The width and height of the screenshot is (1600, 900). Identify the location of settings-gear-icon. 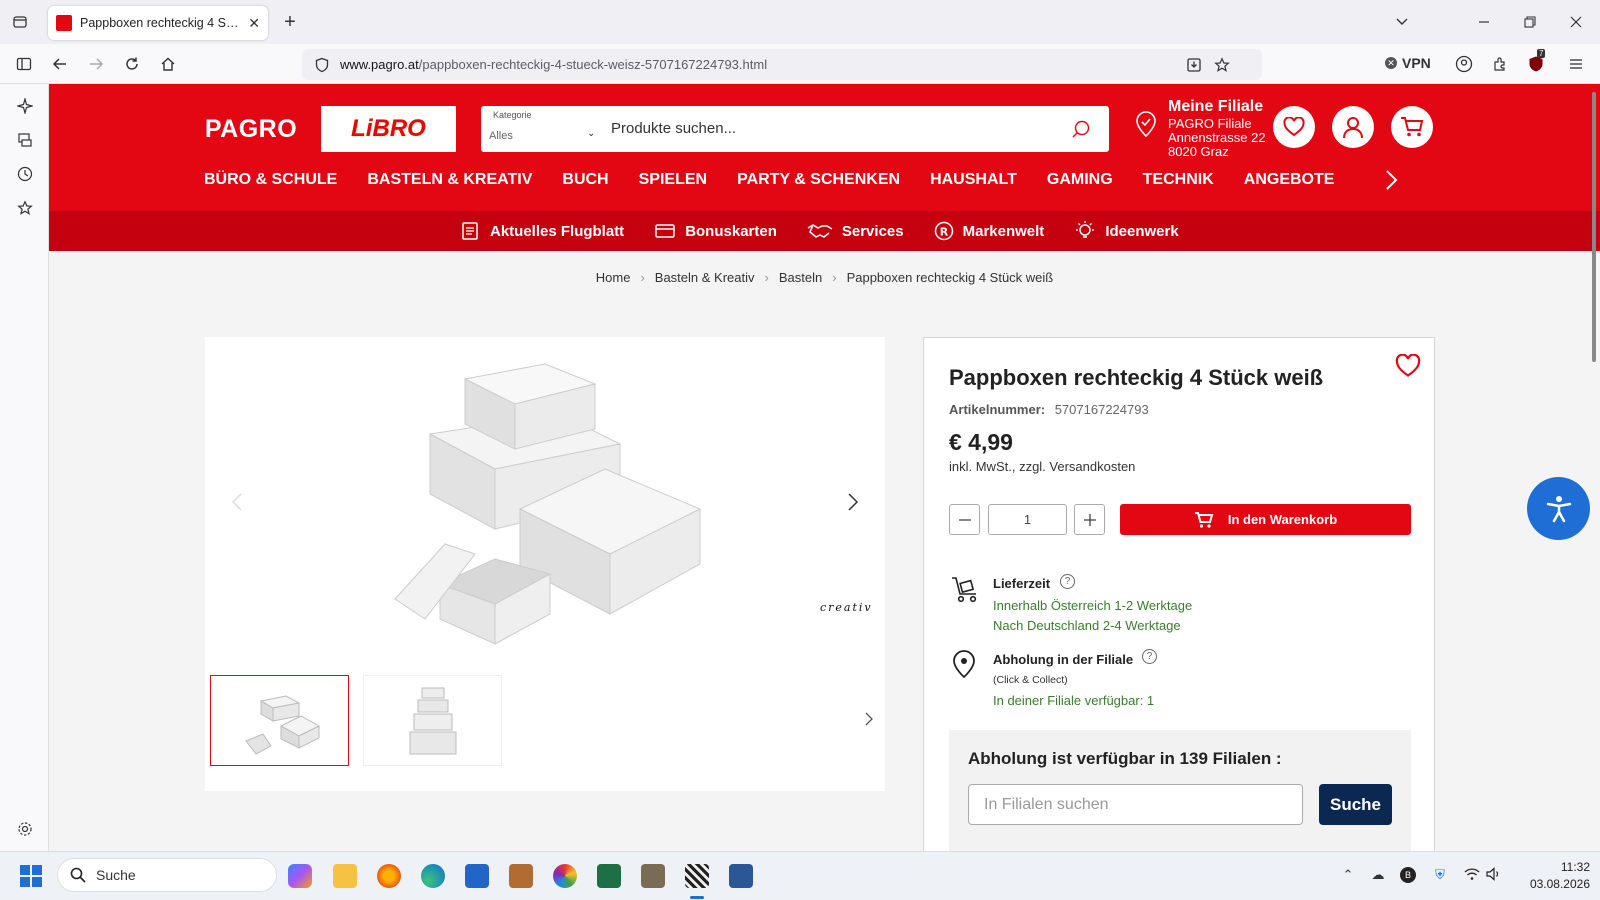
(25, 829).